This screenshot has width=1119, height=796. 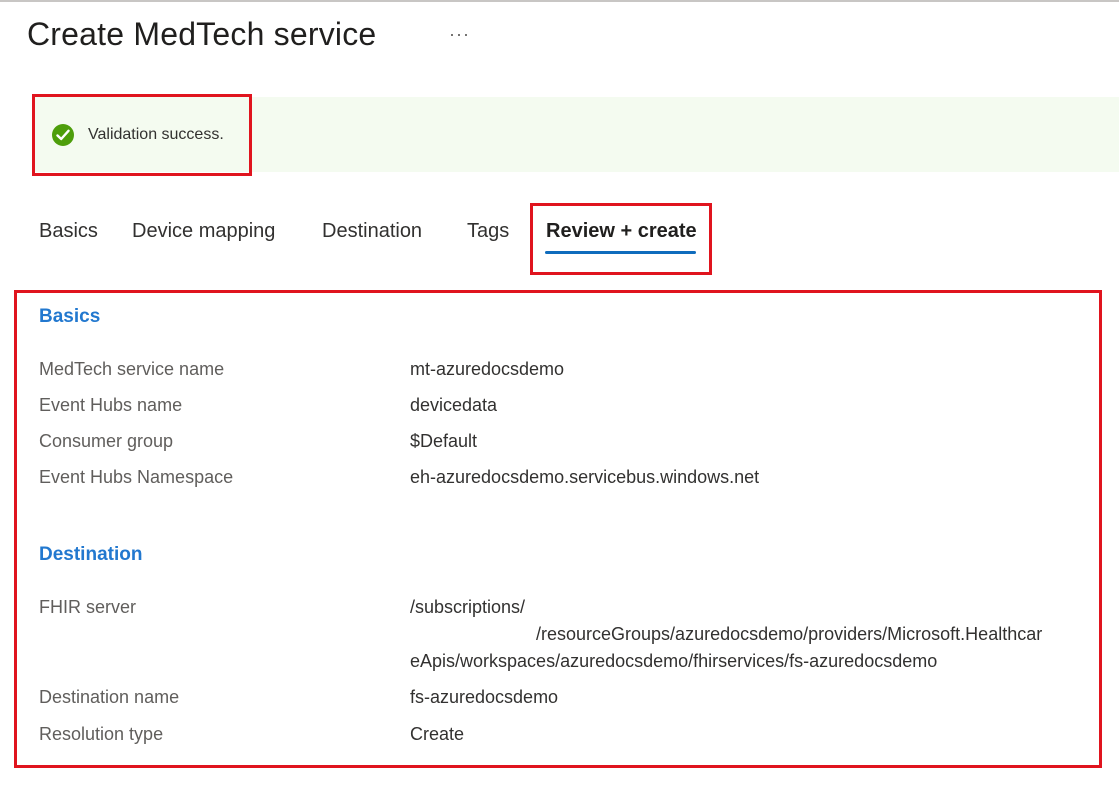 I want to click on value-consumer-group: $Default, so click(x=444, y=441).